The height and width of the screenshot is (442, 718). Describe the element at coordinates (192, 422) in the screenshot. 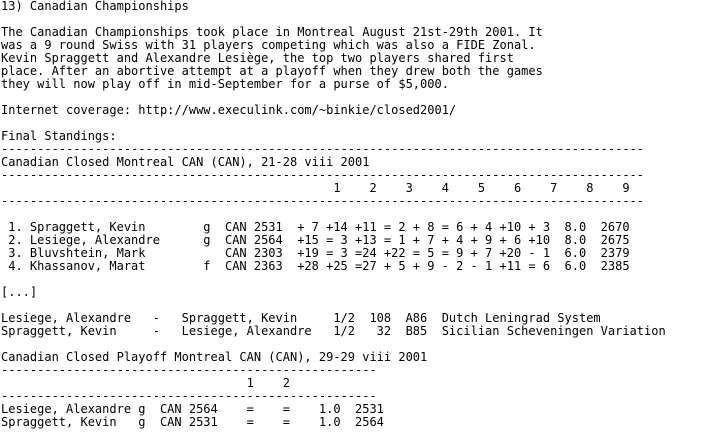

I see `playoff-row: Spraggett, Kevin g CAN 2531 = = 1.0 2564` at that location.